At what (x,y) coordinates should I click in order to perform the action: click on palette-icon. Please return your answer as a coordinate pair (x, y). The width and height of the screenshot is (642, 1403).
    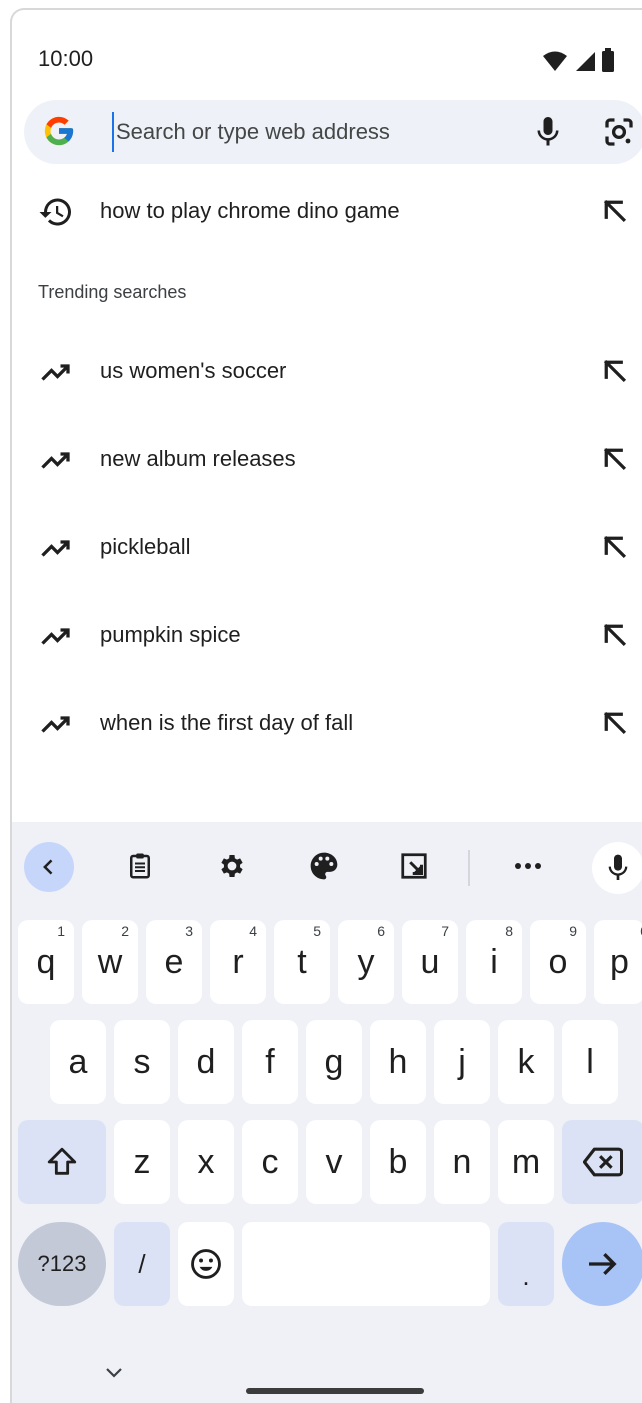
    Looking at the image, I should click on (324, 866).